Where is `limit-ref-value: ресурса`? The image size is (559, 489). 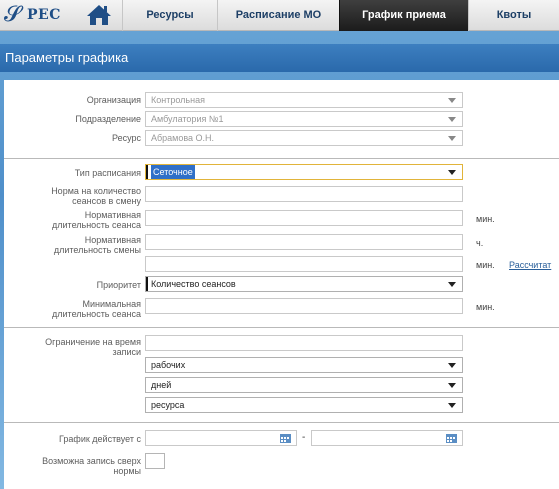 limit-ref-value: ресурса is located at coordinates (168, 405).